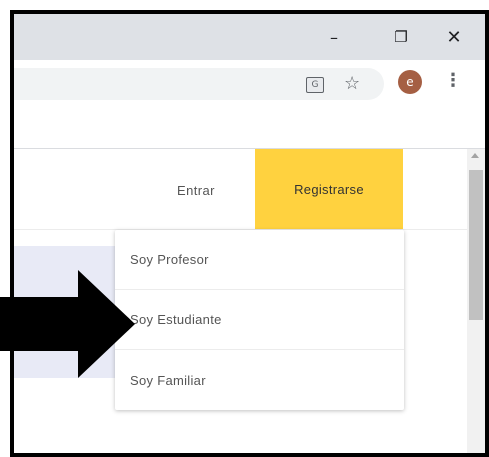 This screenshot has height=457, width=489. I want to click on minimize-icon: –, so click(334, 37).